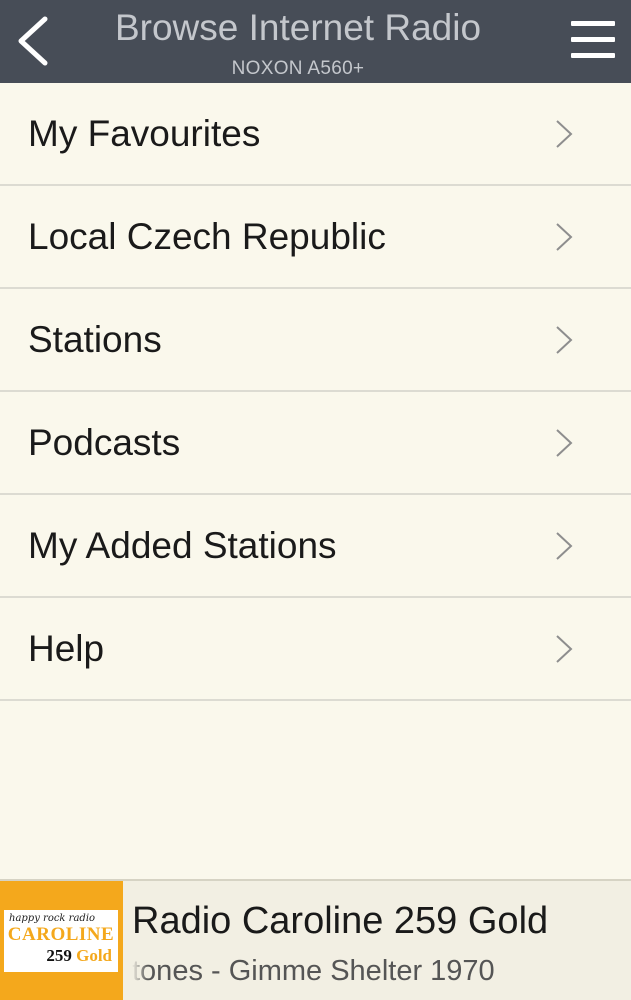  What do you see at coordinates (315, 443) in the screenshot?
I see `menu-item-podcasts: Podcasts` at bounding box center [315, 443].